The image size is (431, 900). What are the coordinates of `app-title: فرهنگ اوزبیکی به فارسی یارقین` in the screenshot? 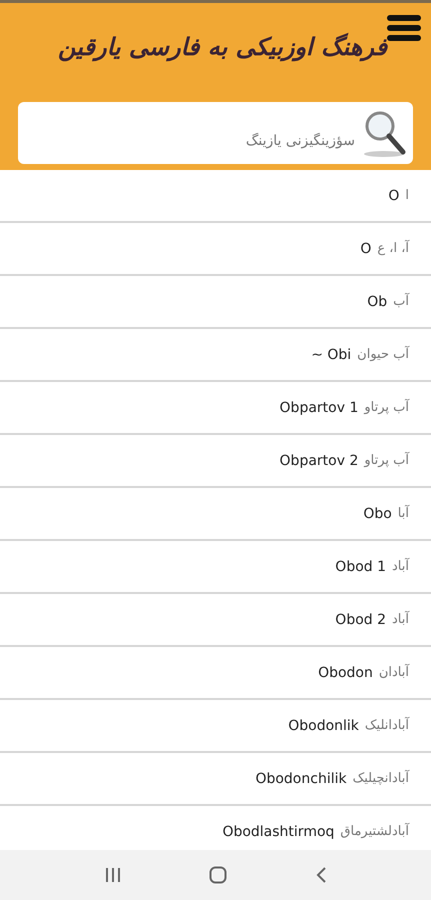 It's located at (223, 47).